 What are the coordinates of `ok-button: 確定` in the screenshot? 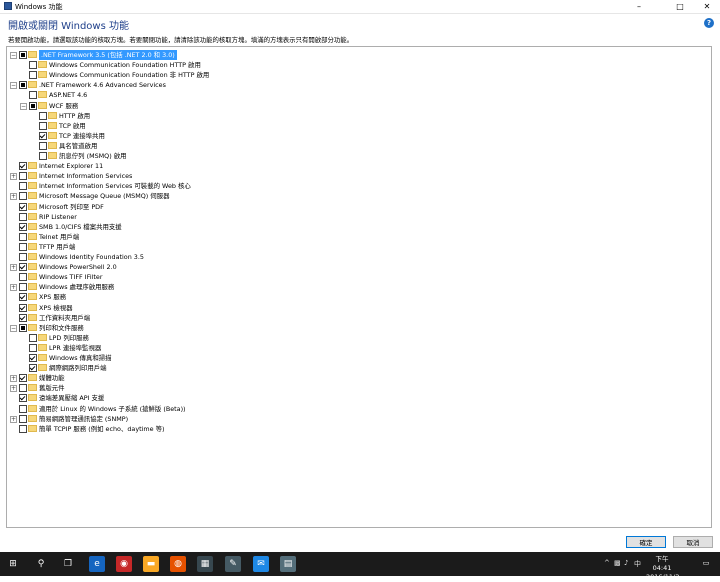 It's located at (646, 542).